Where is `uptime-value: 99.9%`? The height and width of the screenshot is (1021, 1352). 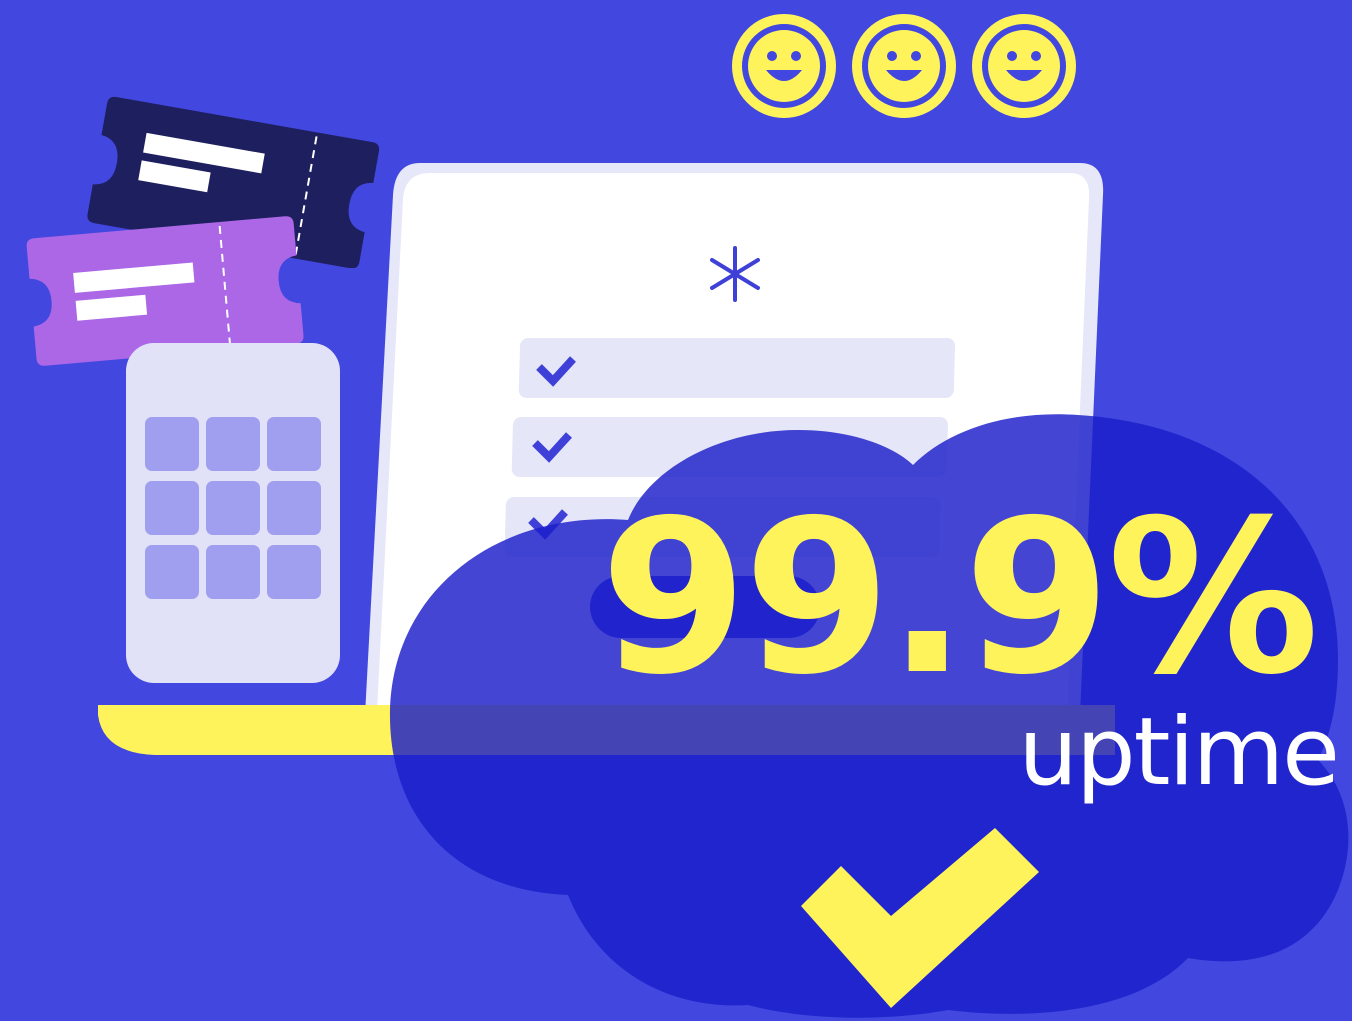
uptime-value: 99.9% is located at coordinates (959, 597).